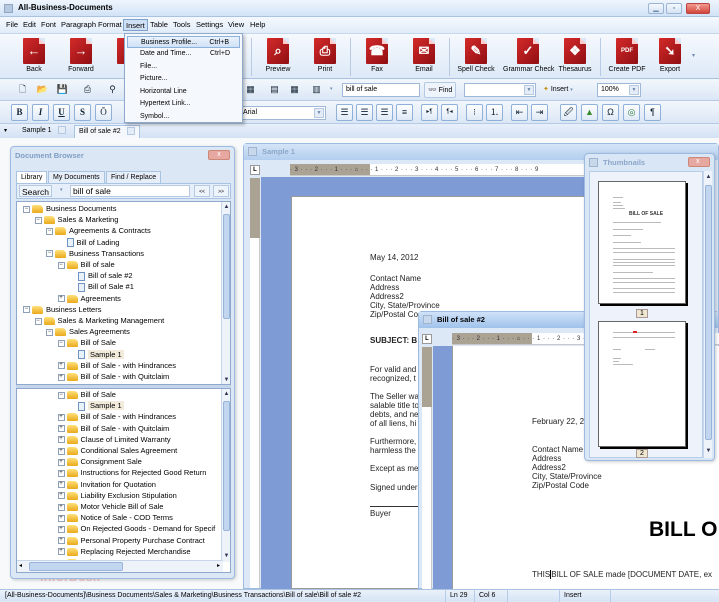 This screenshot has width=719, height=602. I want to click on menu-help: Help, so click(257, 25).